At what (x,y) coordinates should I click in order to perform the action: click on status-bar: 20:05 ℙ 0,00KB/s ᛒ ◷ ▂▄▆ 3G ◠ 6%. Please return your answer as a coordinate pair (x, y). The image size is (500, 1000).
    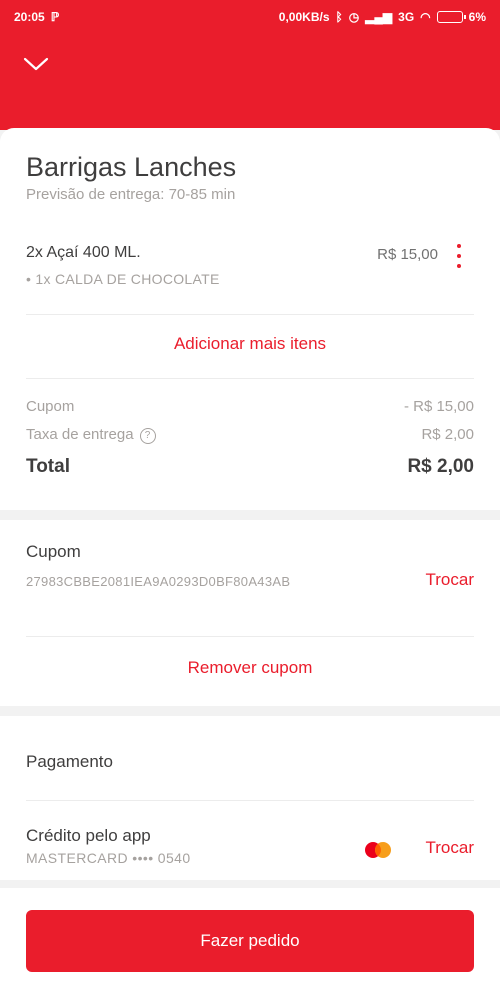
    Looking at the image, I should click on (250, 17).